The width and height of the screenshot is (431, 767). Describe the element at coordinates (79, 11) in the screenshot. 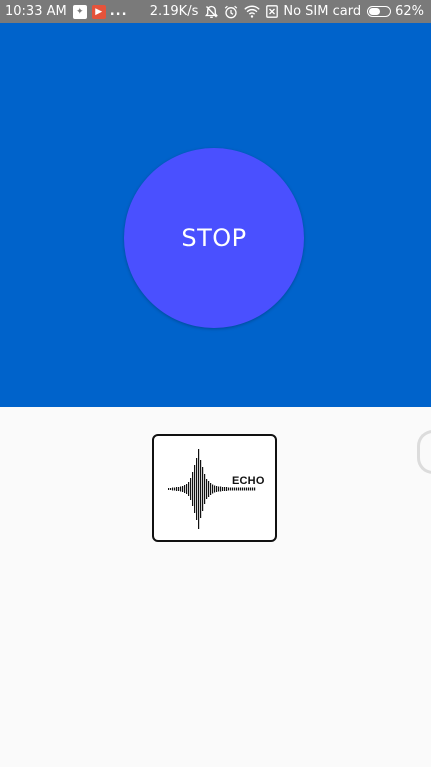

I see `ticket-app-icon: ✦` at that location.